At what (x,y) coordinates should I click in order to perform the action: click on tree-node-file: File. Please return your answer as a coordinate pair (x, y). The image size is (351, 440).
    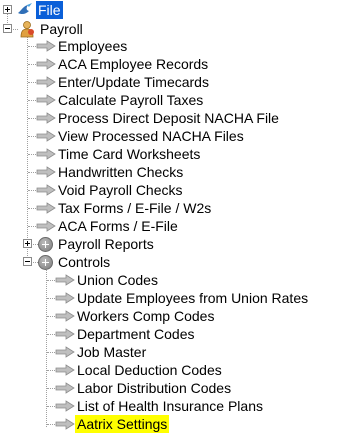
    Looking at the image, I should click on (60, 10).